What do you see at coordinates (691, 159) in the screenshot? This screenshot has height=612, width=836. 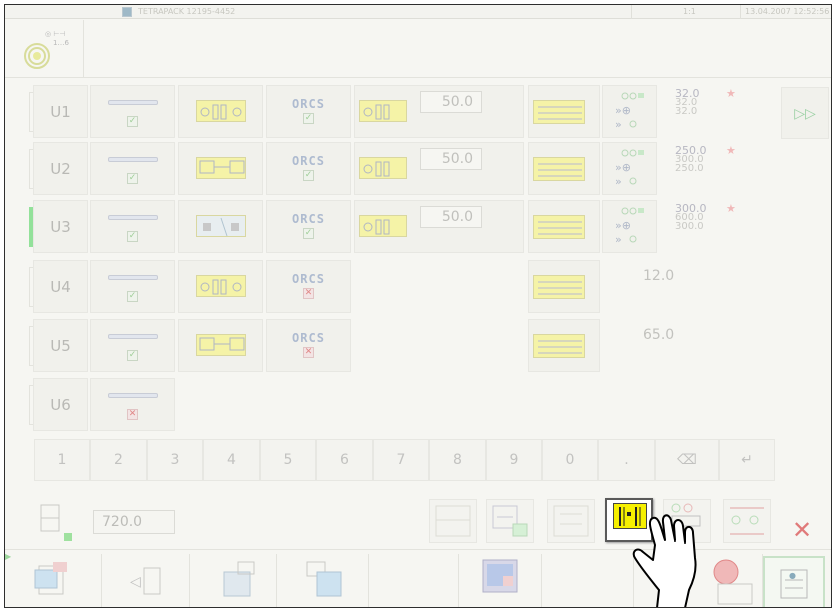 I see `speed-values: 250.0 300.0 250.0` at bounding box center [691, 159].